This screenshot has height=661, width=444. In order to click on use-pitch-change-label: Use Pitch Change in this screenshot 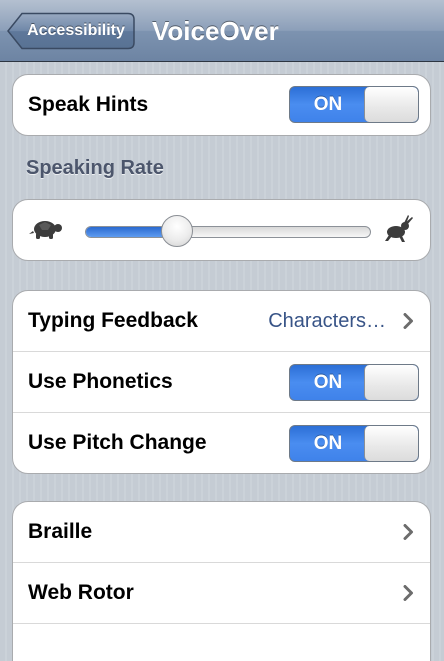, I will do `click(117, 442)`.